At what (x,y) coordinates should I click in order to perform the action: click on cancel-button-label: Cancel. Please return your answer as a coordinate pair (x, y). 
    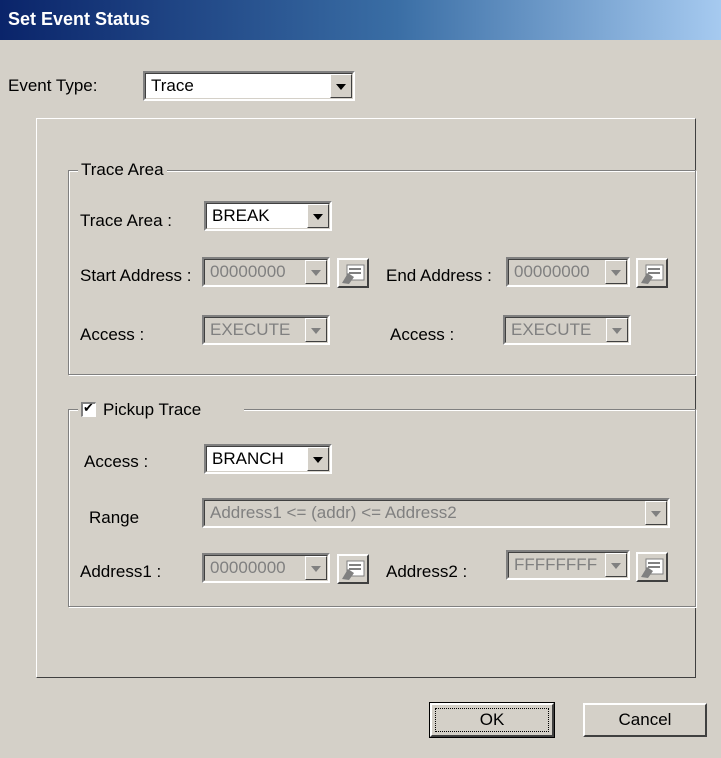
    Looking at the image, I should click on (645, 719).